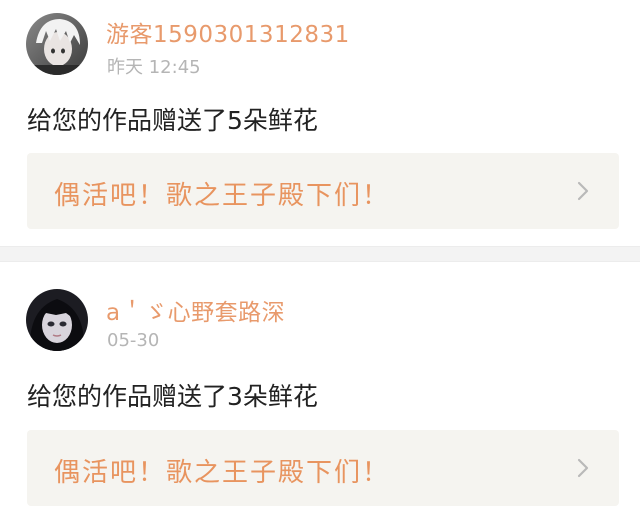 The height and width of the screenshot is (518, 640). I want to click on timestamp: 05-30, so click(133, 340).